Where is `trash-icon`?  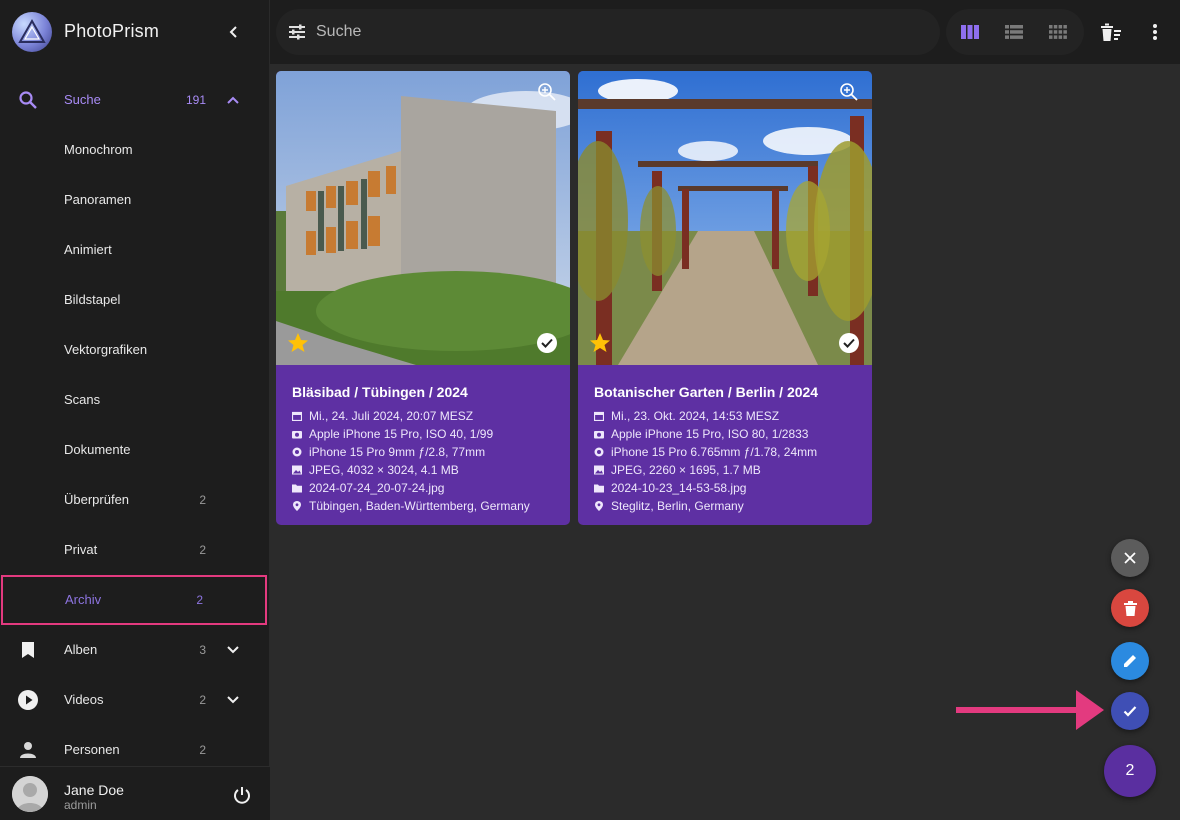 trash-icon is located at coordinates (1130, 608).